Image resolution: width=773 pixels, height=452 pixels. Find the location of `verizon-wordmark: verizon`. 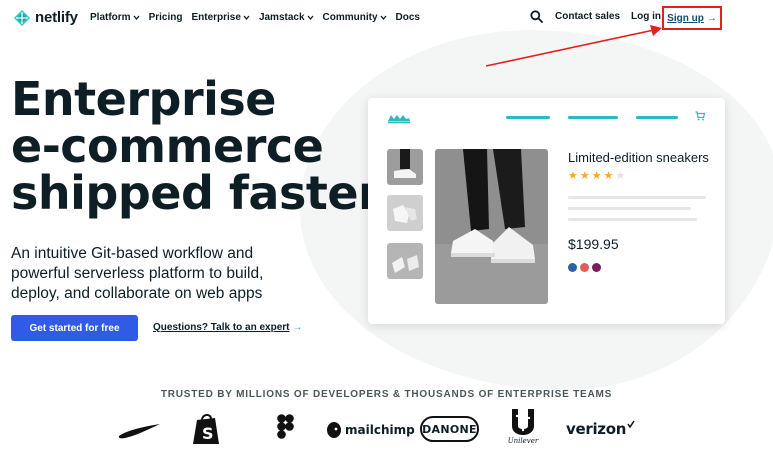

verizon-wordmark: verizon is located at coordinates (596, 429).